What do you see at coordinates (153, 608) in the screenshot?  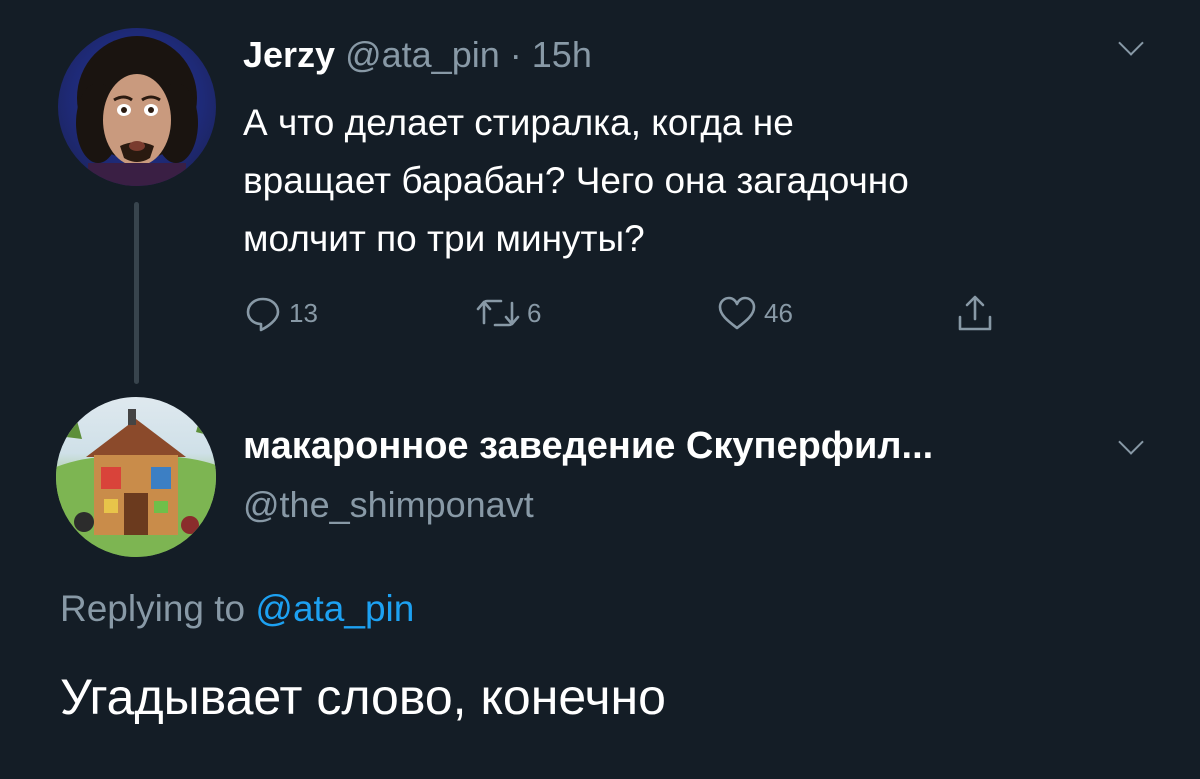 I see `replying-to-label: Replying to` at bounding box center [153, 608].